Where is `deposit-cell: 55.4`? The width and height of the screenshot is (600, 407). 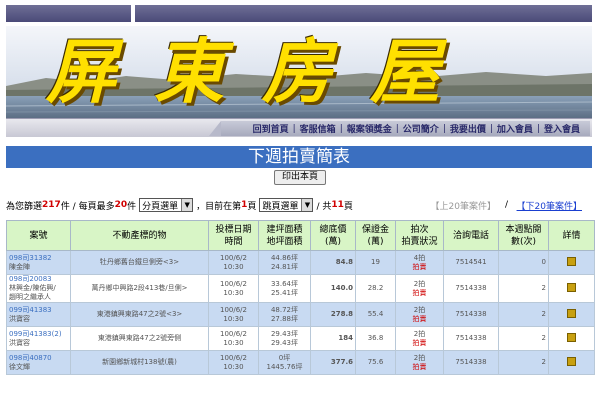 deposit-cell: 55.4 is located at coordinates (375, 314).